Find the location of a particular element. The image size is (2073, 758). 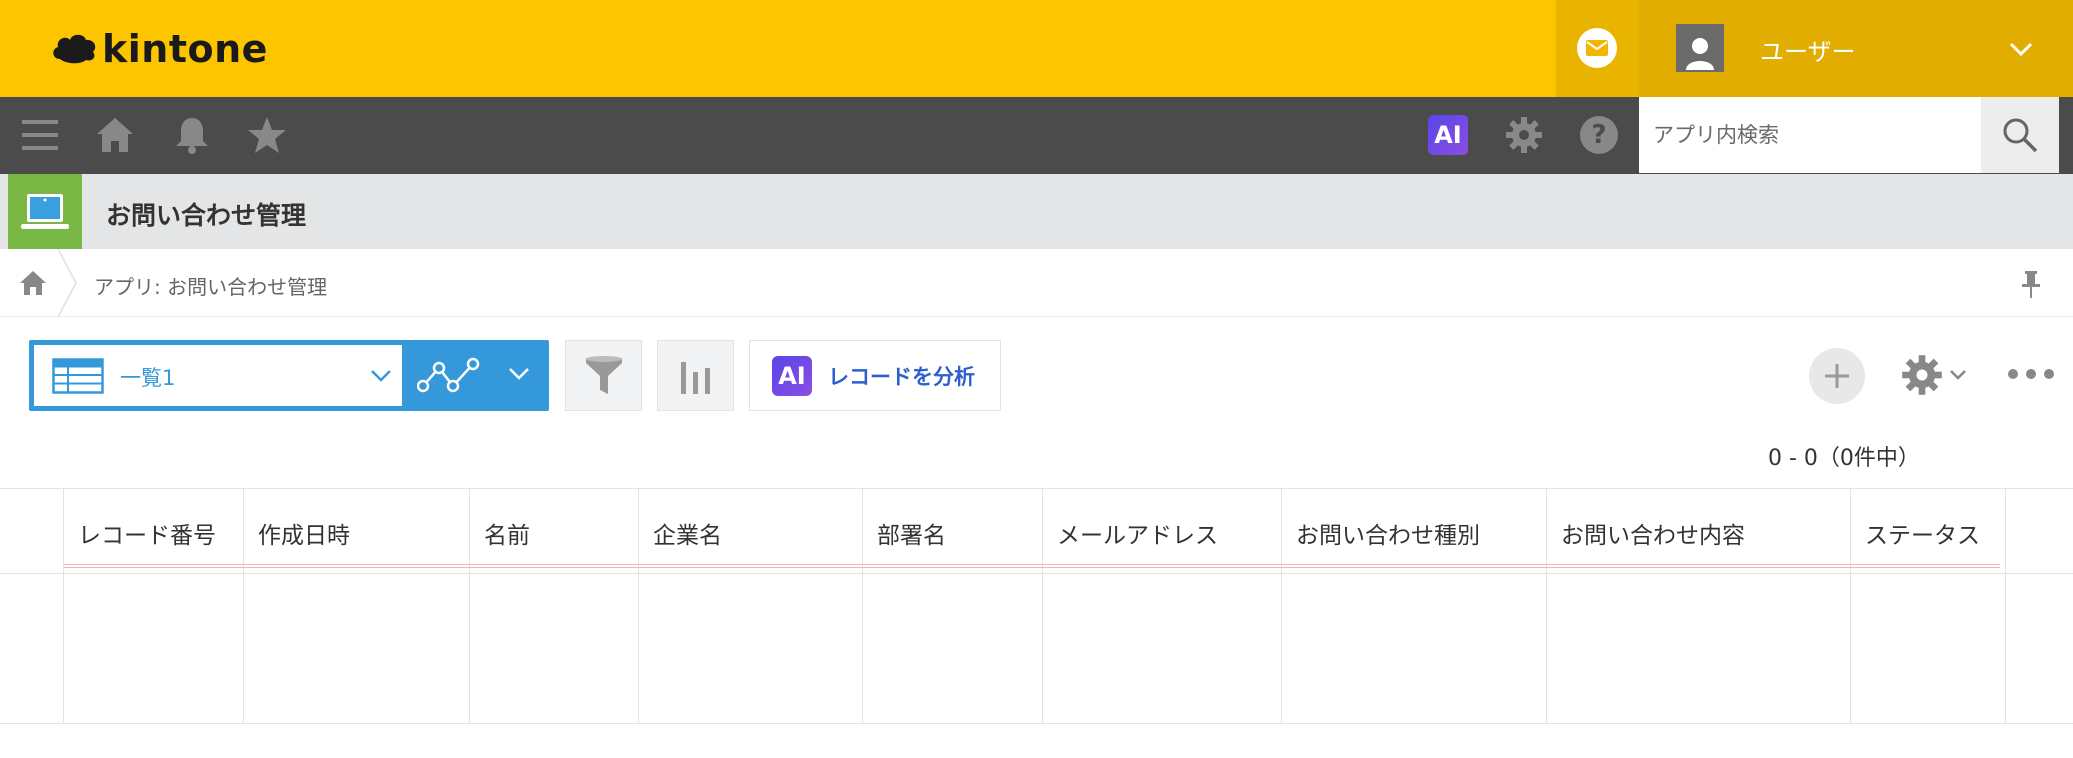

bar-chart-icon is located at coordinates (695, 377).